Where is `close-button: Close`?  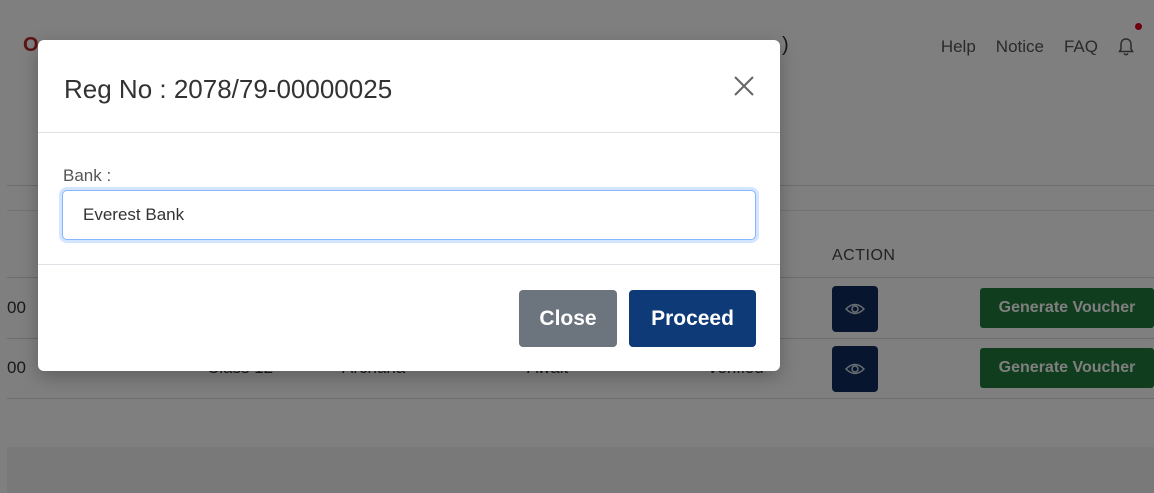 close-button: Close is located at coordinates (568, 318).